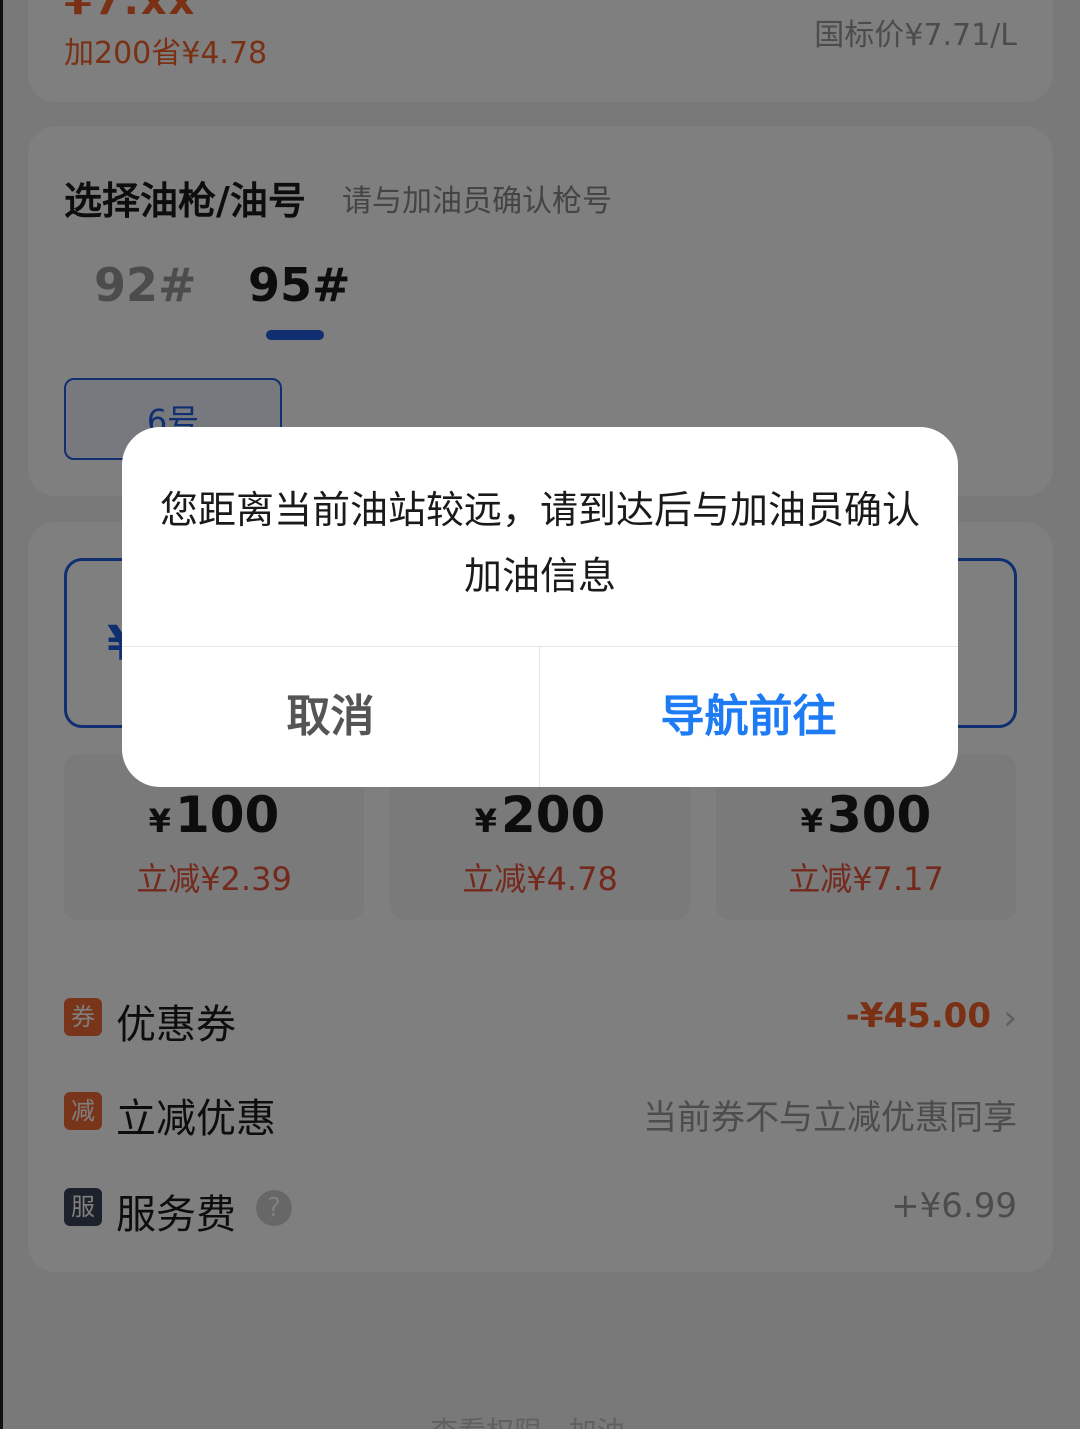 The height and width of the screenshot is (1429, 1080). I want to click on navigate-button: 导航前往, so click(748, 717).